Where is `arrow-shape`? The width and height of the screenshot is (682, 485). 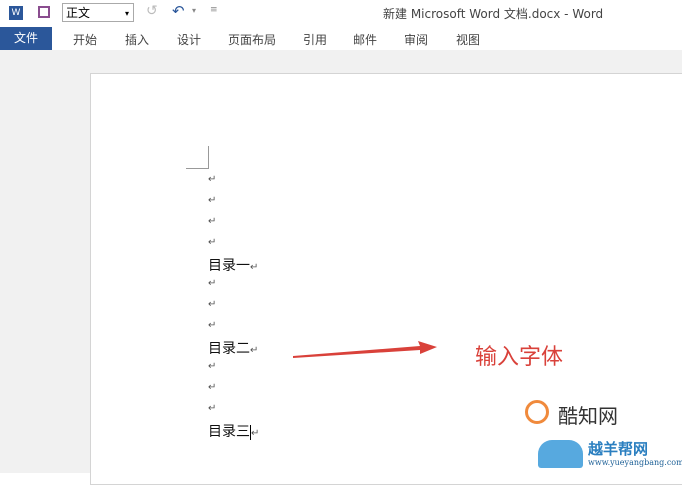 arrow-shape is located at coordinates (365, 349).